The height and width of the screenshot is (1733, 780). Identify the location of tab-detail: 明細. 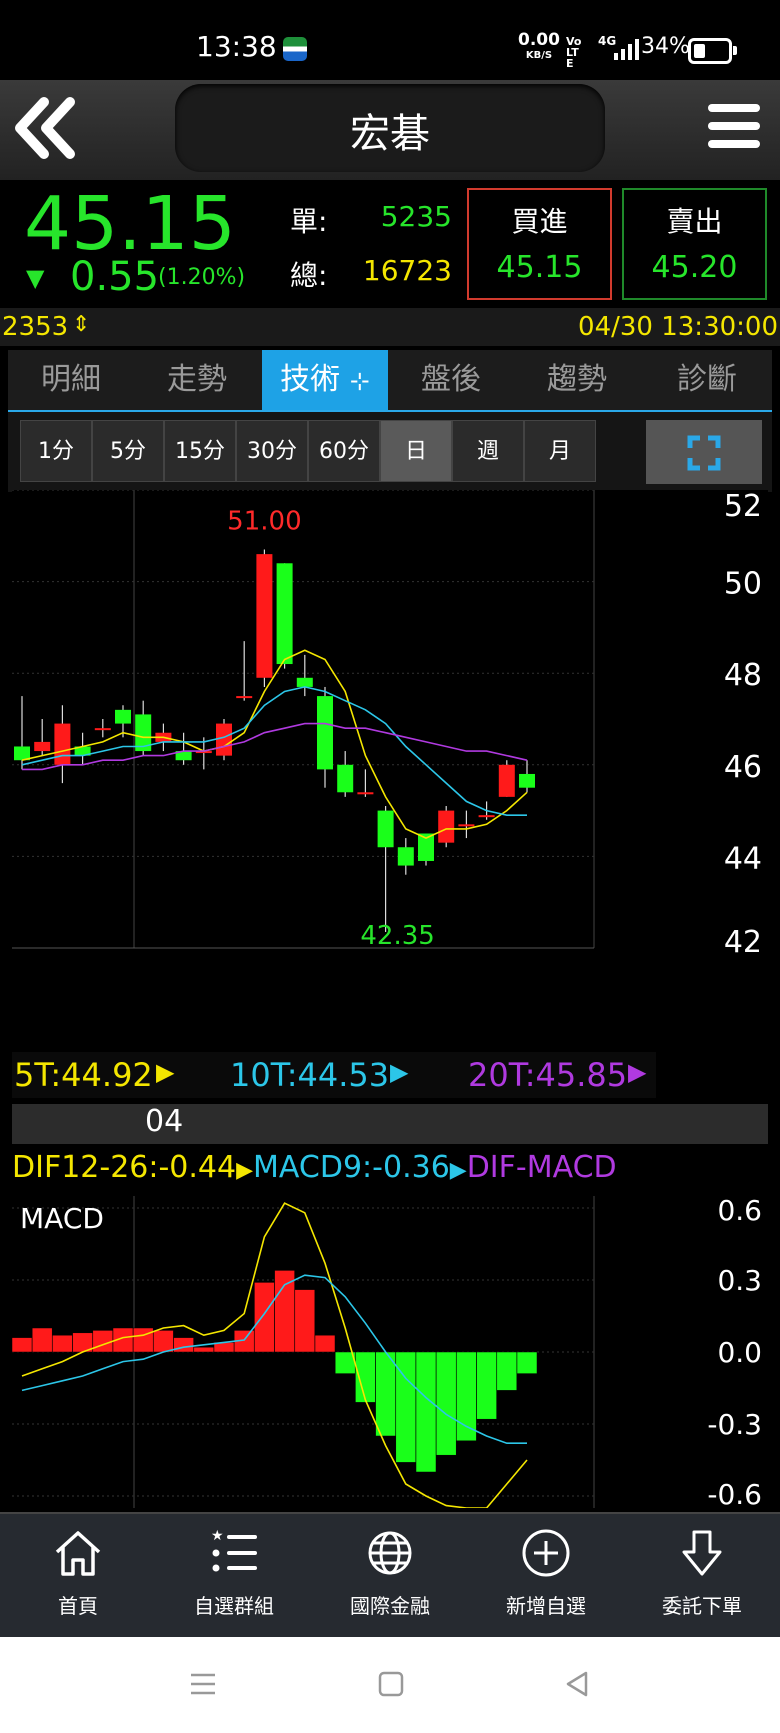
(71, 380).